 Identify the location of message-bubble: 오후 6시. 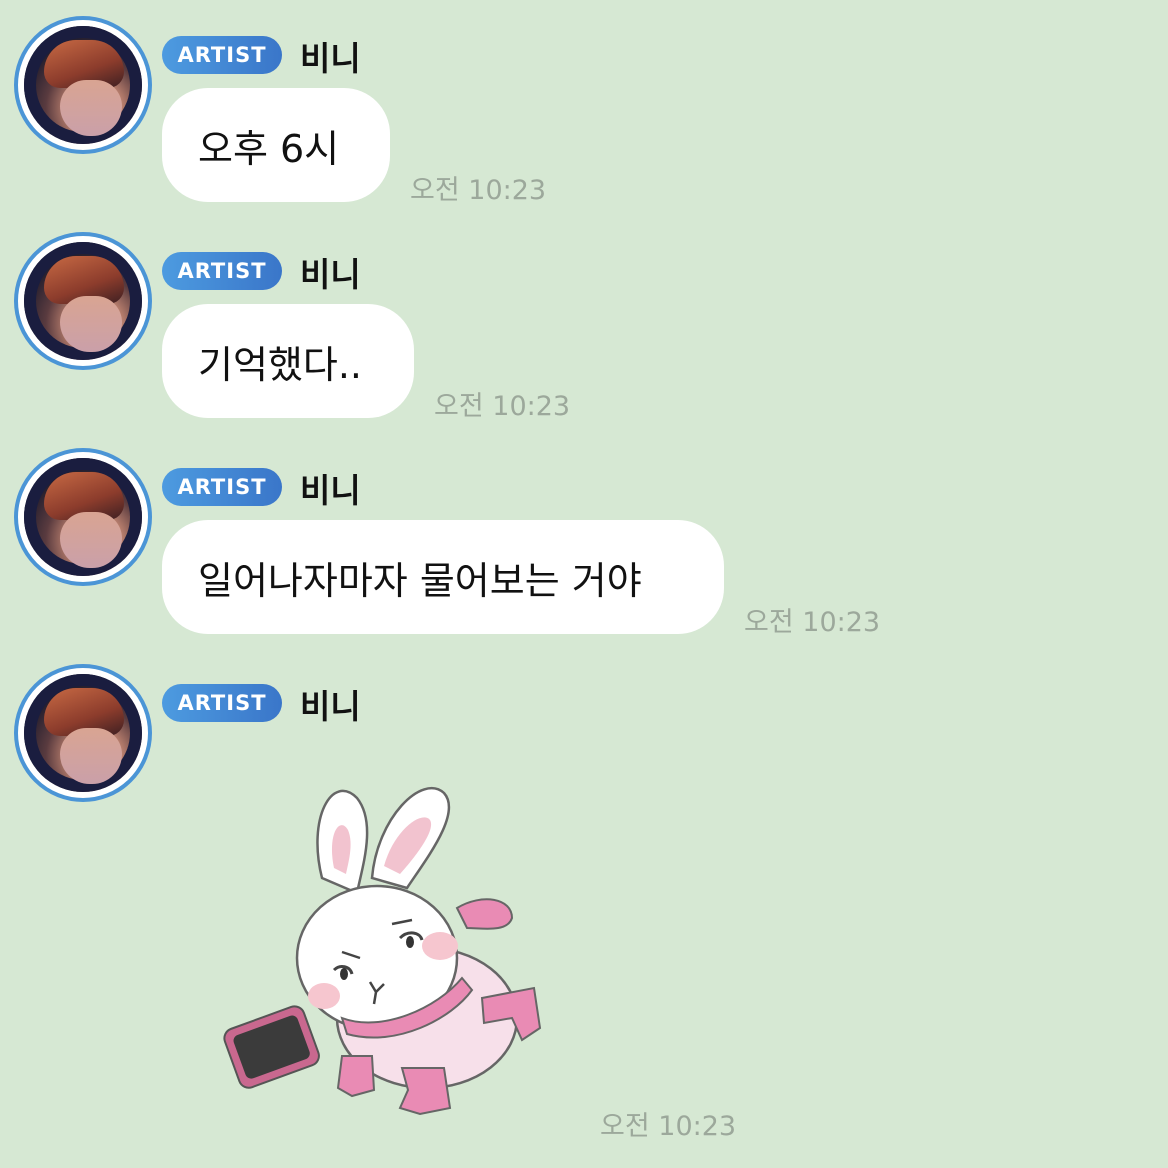
(276, 145).